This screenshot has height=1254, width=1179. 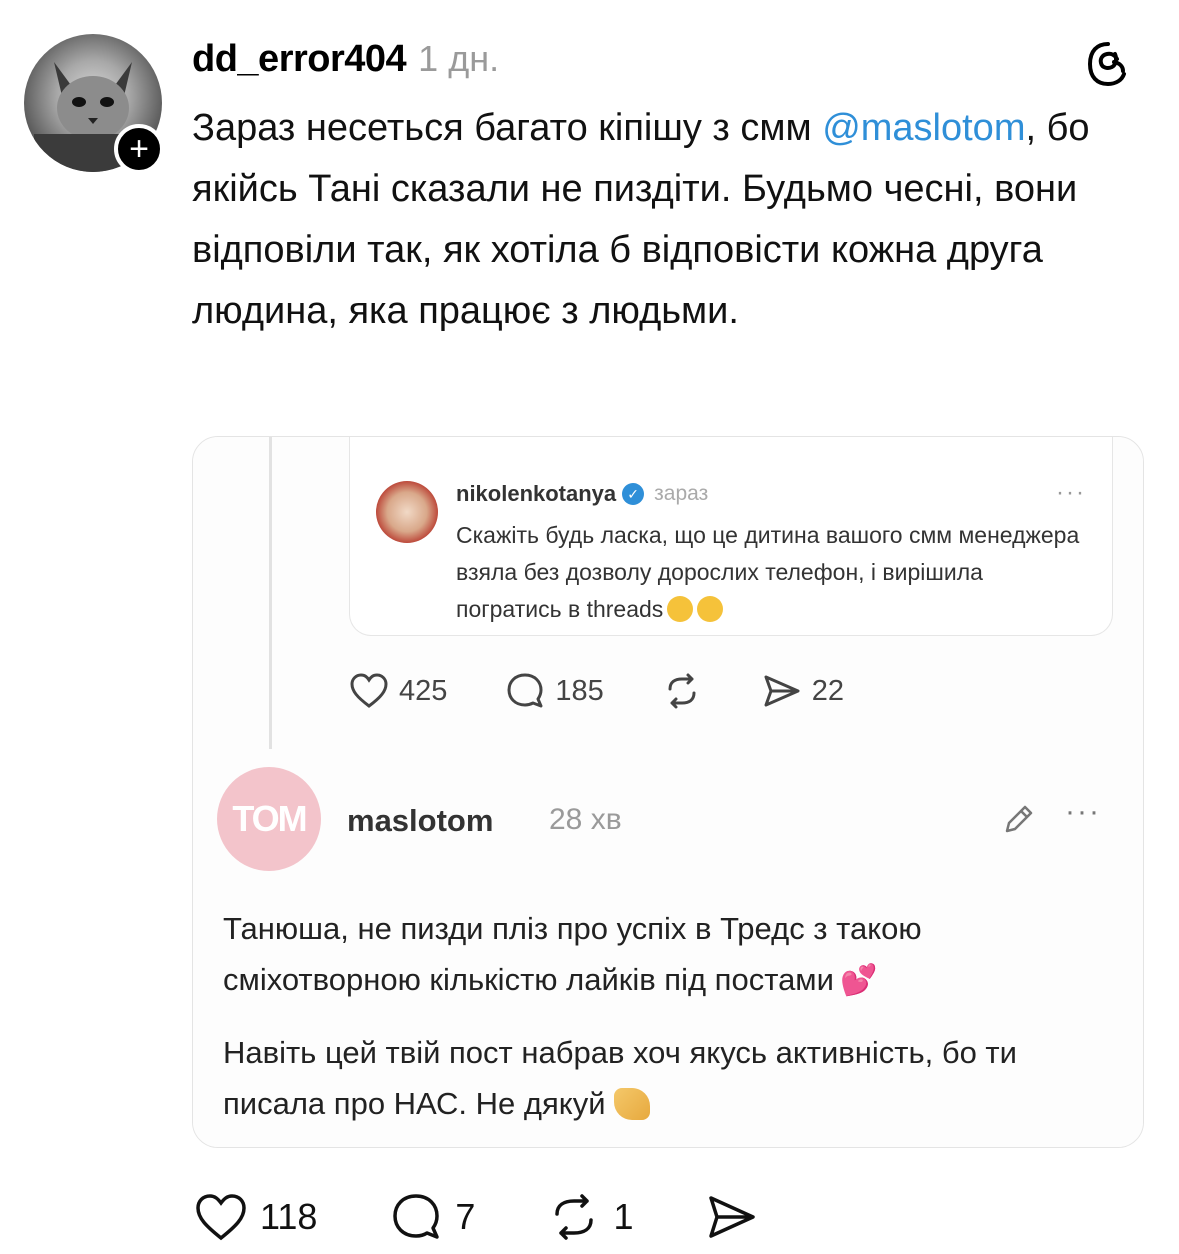 What do you see at coordinates (289, 1216) in the screenshot?
I see `like-count: 118` at bounding box center [289, 1216].